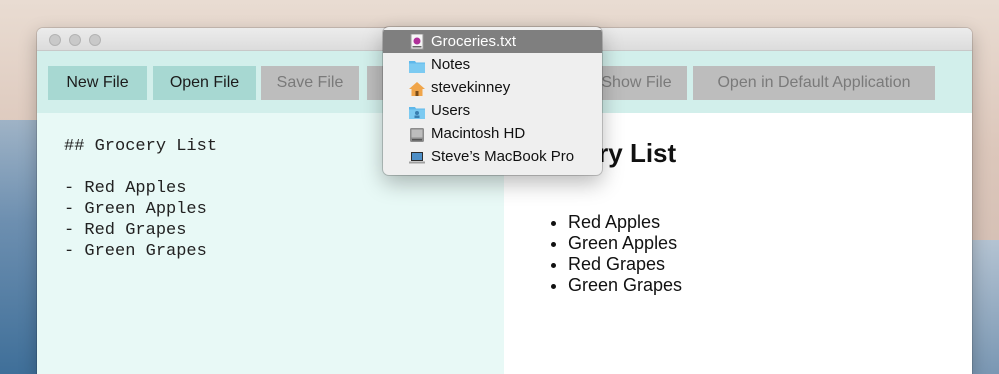 The height and width of the screenshot is (374, 999). What do you see at coordinates (478, 133) in the screenshot?
I see `menu-item-label: Macintosh HD` at bounding box center [478, 133].